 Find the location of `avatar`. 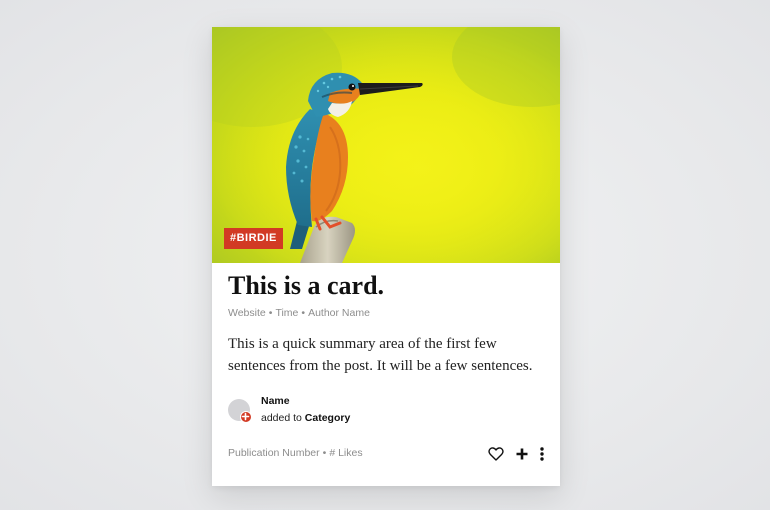

avatar is located at coordinates (240, 411).